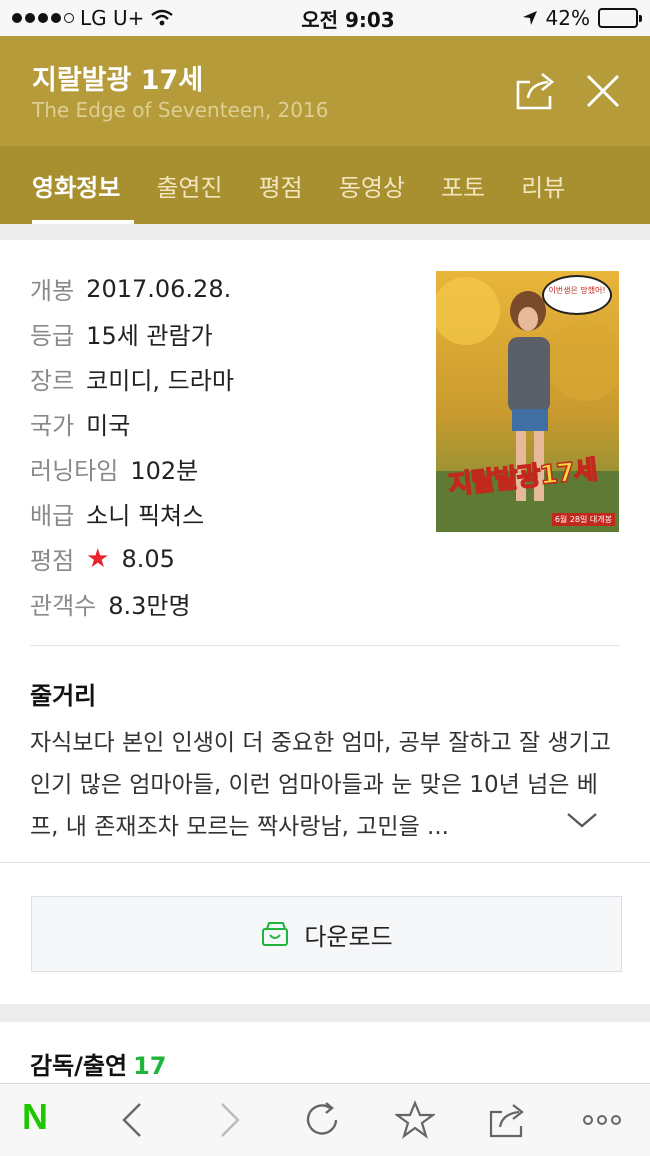  What do you see at coordinates (322, 1120) in the screenshot?
I see `refresh-icon` at bounding box center [322, 1120].